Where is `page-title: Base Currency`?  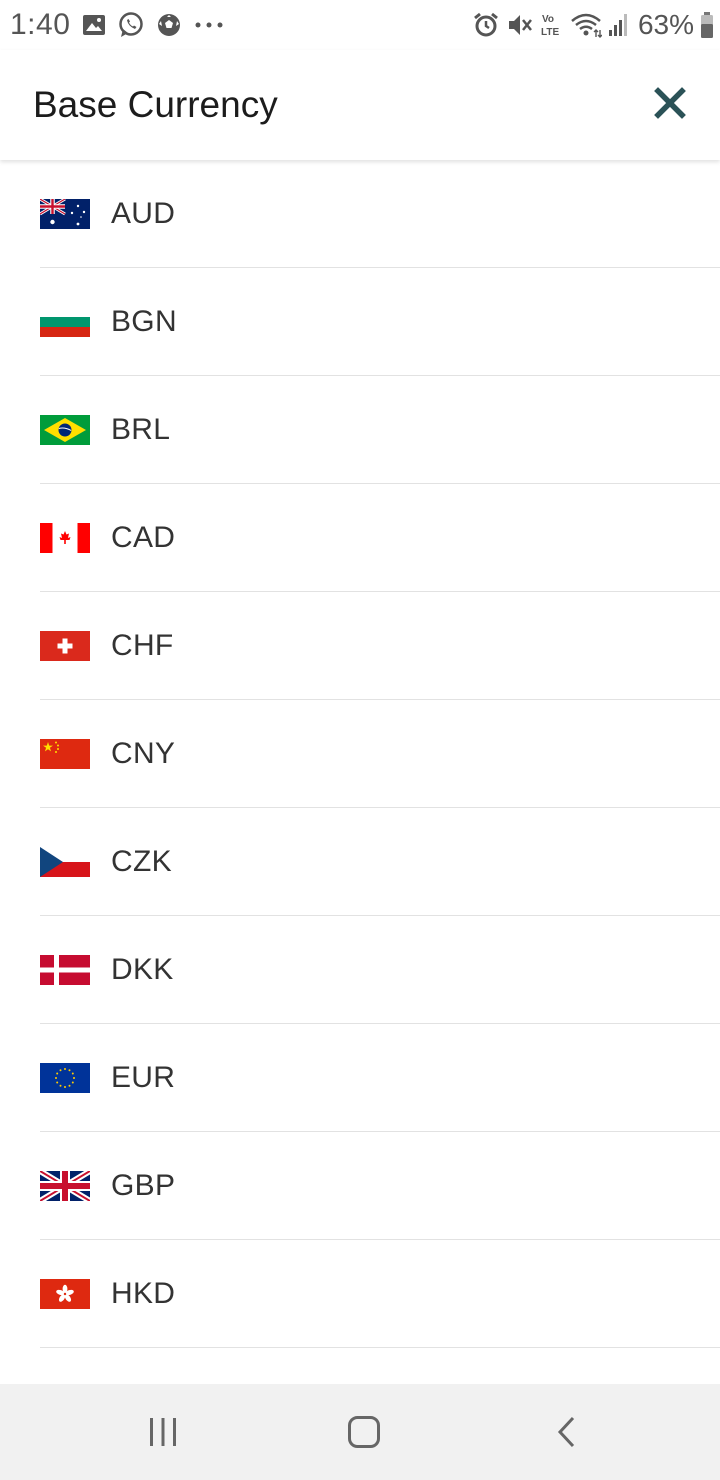 page-title: Base Currency is located at coordinates (155, 104).